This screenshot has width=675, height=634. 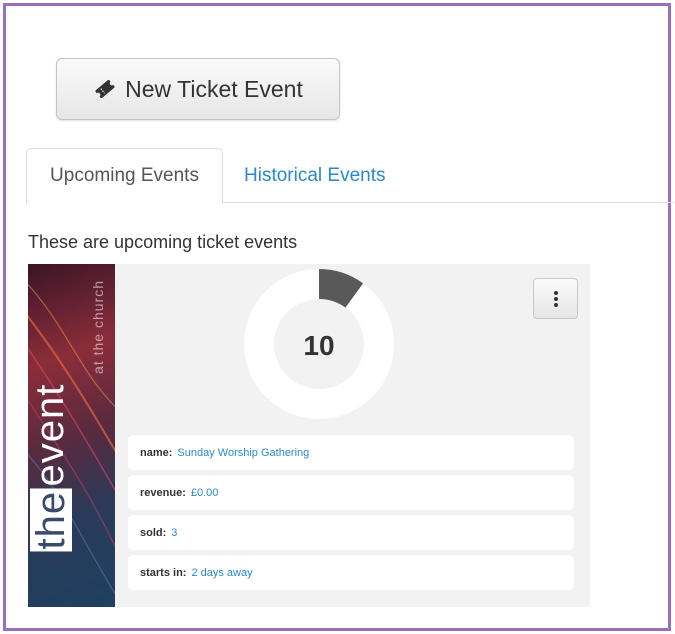 I want to click on event-poster-image: at the church the event, so click(x=71, y=435).